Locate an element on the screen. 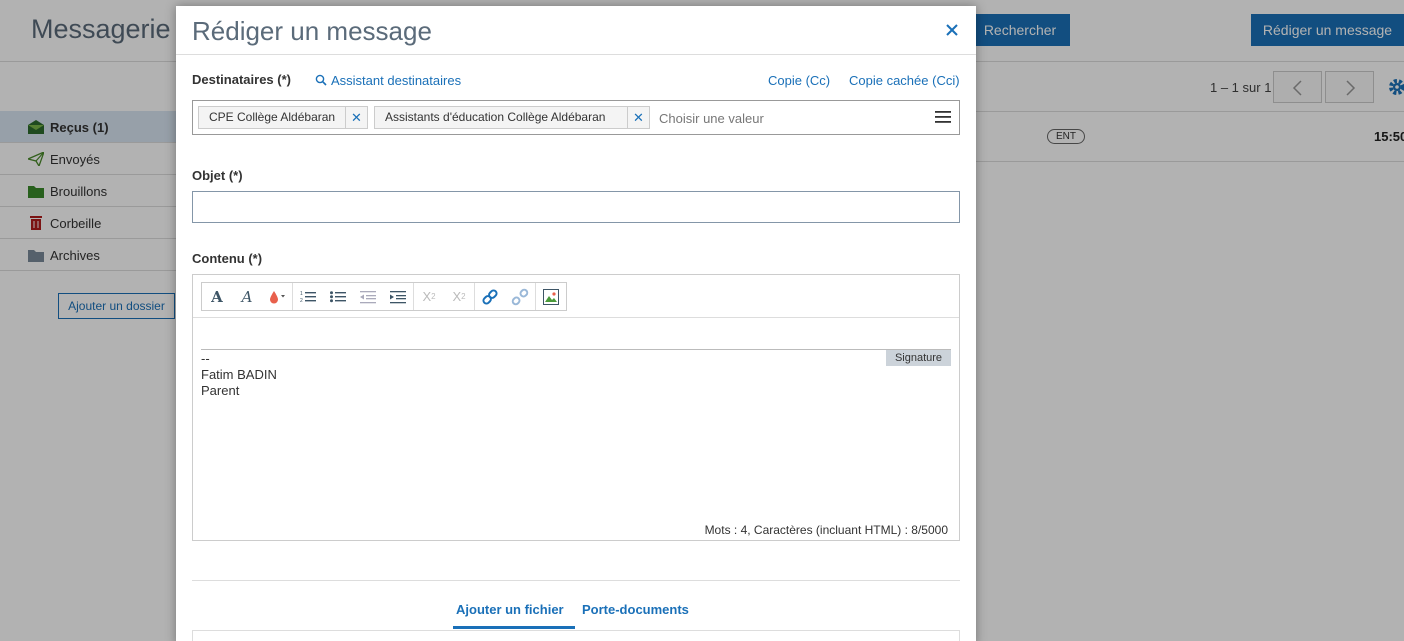  recipients-label: Destinataires (*) is located at coordinates (241, 79).